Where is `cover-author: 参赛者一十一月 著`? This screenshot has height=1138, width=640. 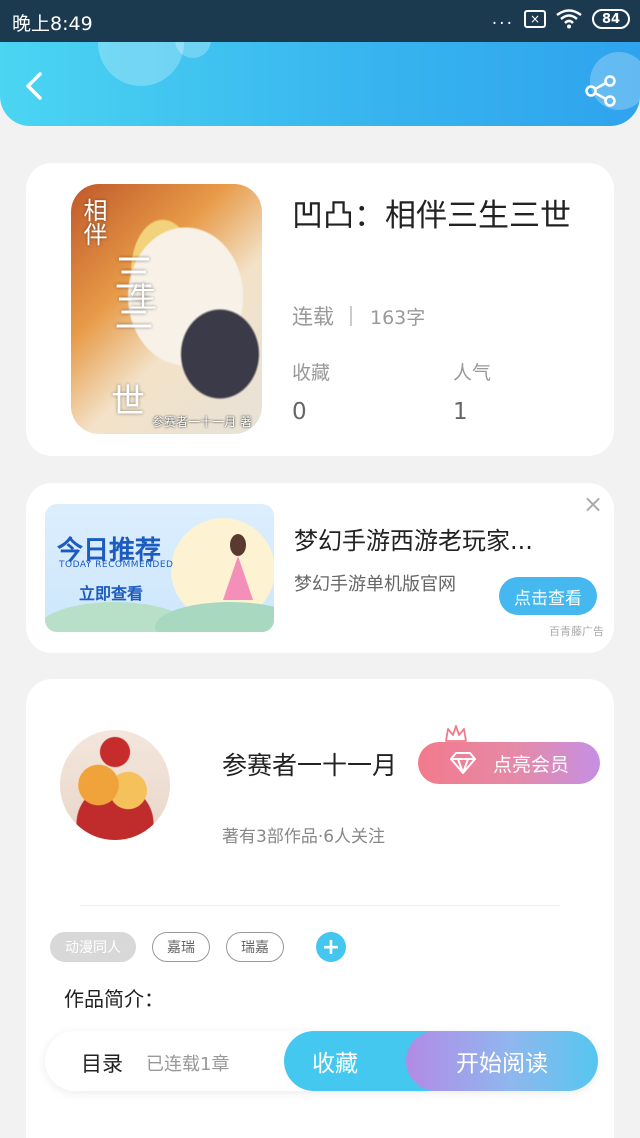 cover-author: 参赛者一十一月 著 is located at coordinates (202, 422).